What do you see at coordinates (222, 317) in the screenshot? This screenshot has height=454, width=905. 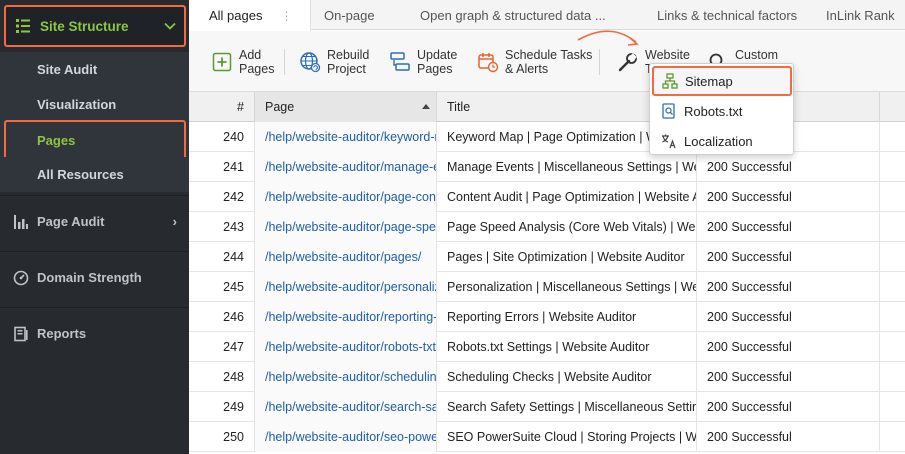 I see `row-number: 246` at bounding box center [222, 317].